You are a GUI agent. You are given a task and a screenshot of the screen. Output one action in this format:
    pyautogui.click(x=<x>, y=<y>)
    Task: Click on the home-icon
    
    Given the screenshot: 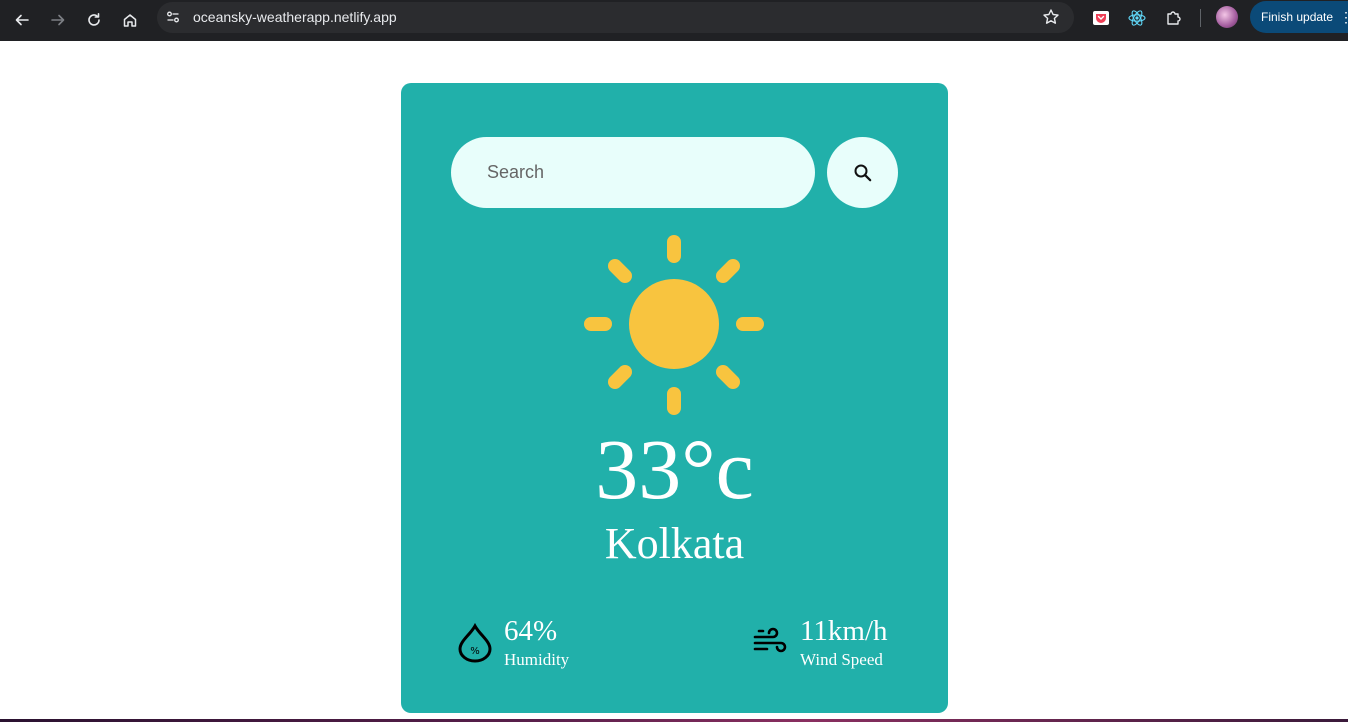 What is the action you would take?
    pyautogui.click(x=130, y=20)
    